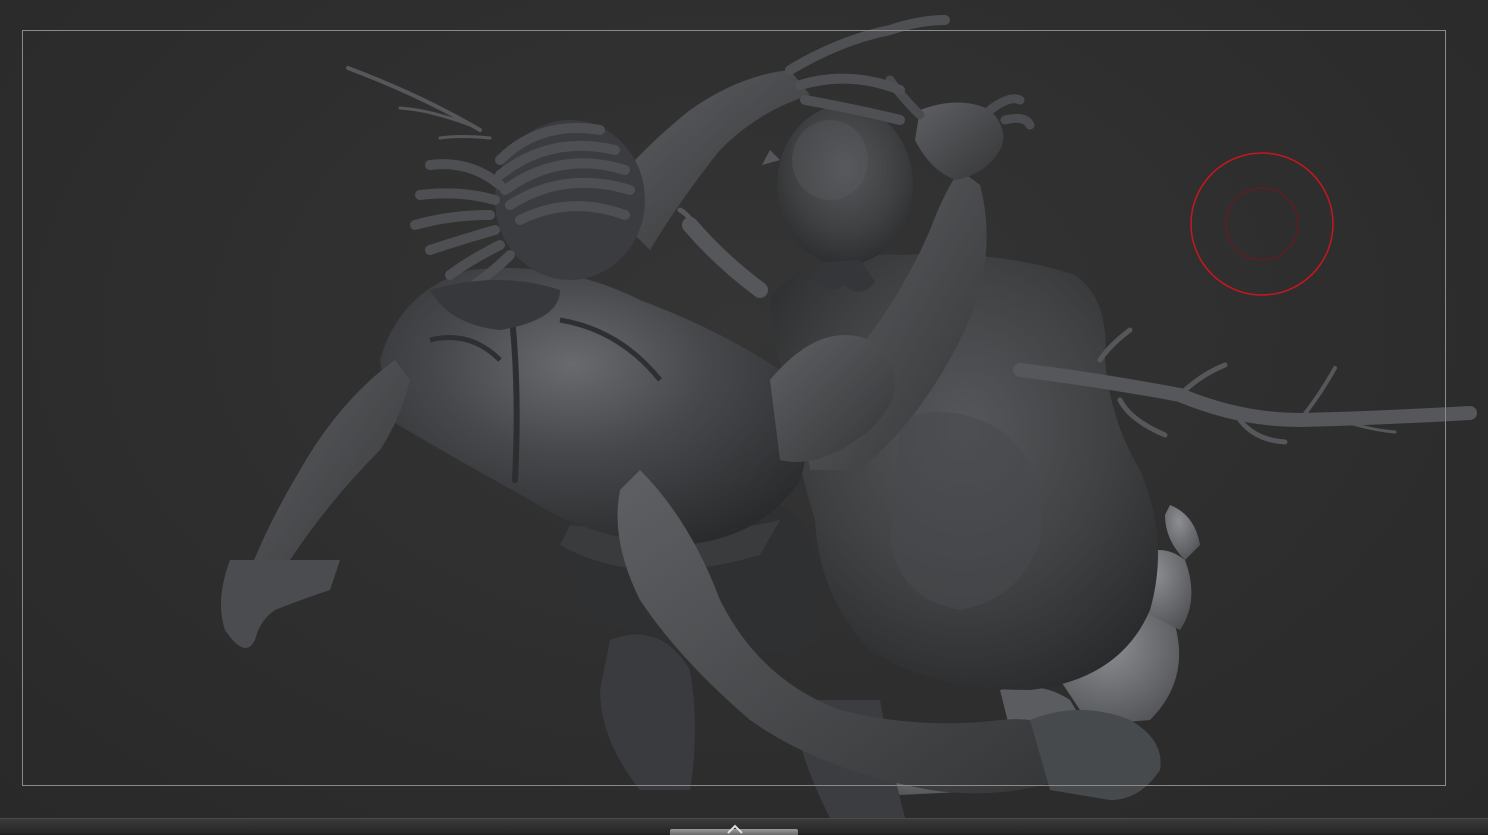 The image size is (1488, 835). What do you see at coordinates (735, 829) in the screenshot?
I see `chevron-up-icon` at bounding box center [735, 829].